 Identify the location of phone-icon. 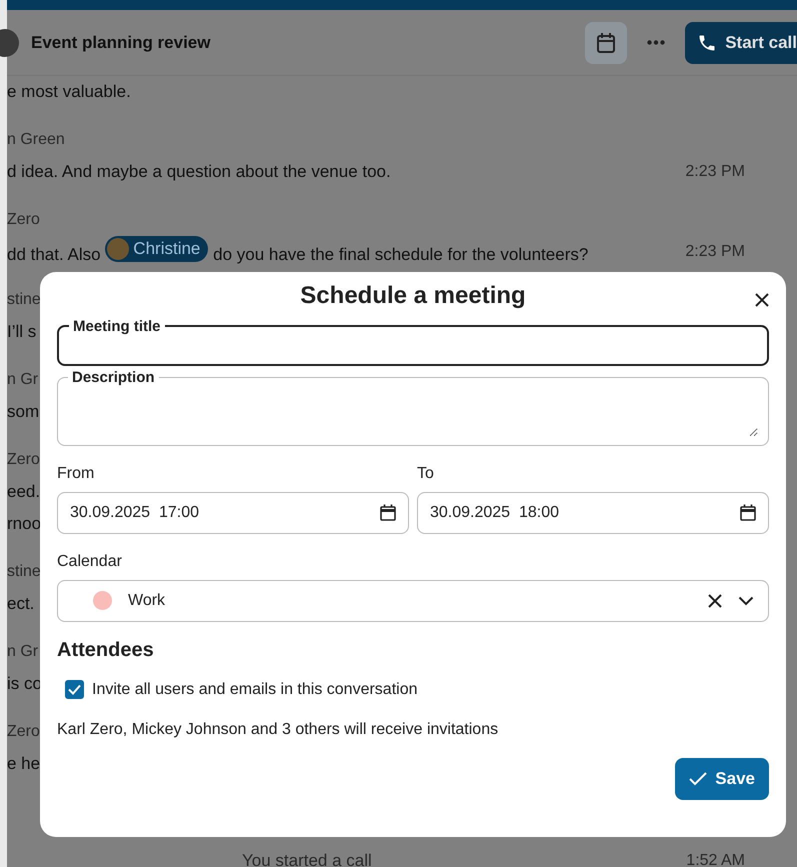
(707, 42).